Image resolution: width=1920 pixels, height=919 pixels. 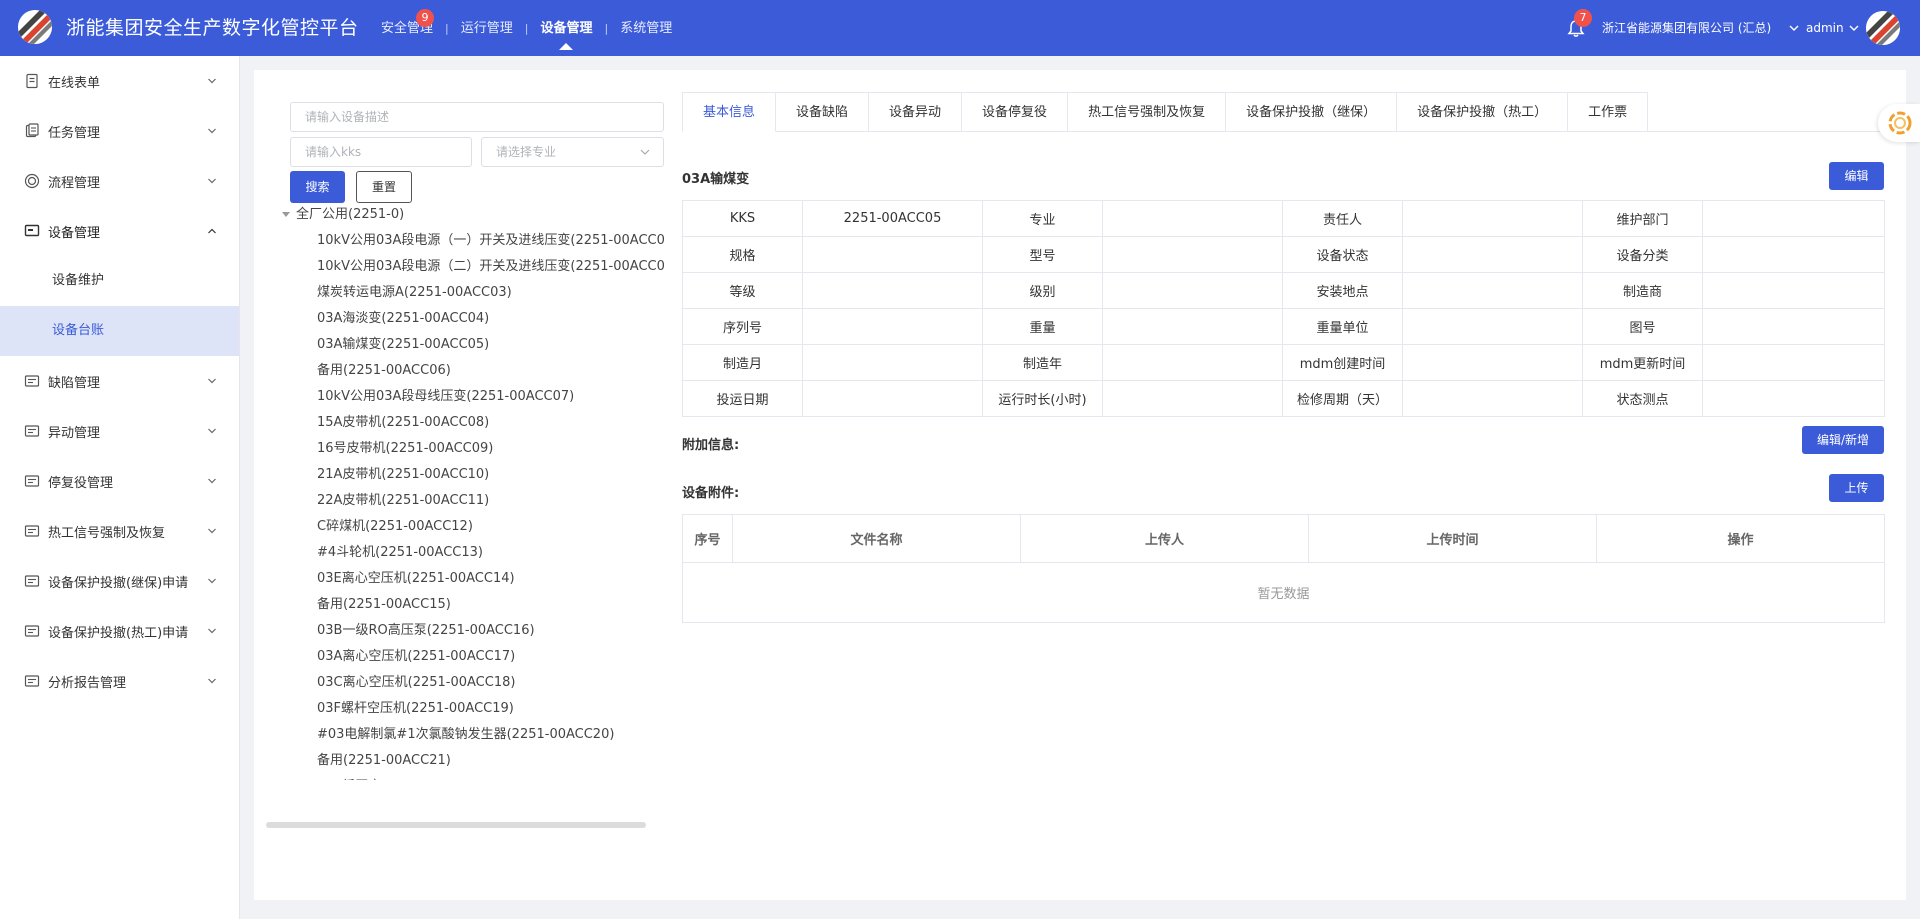 What do you see at coordinates (472, 761) in the screenshot?
I see `tree-node: 备用(2251-00ACC21)` at bounding box center [472, 761].